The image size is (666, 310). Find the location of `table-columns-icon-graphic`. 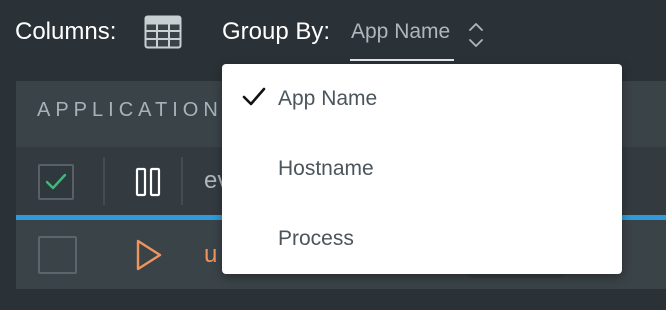

table-columns-icon-graphic is located at coordinates (163, 32).